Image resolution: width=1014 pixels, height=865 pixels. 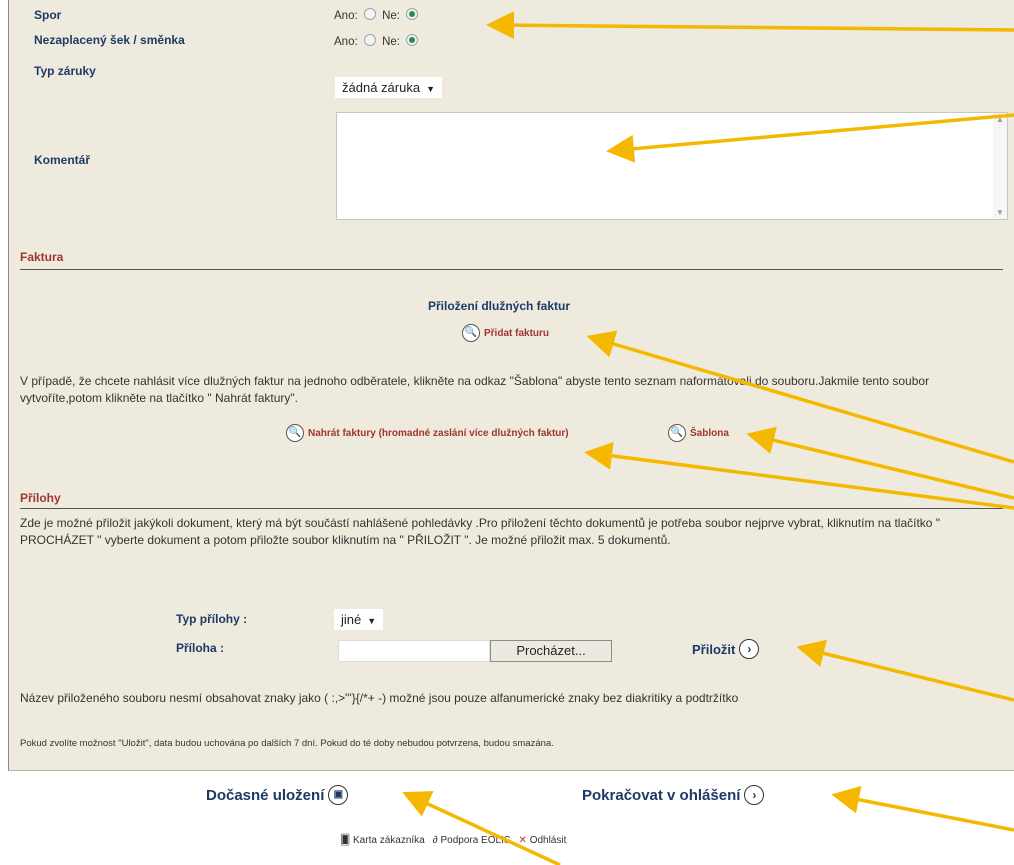 I want to click on customer-card-label: Karta zákazníka, so click(x=389, y=840).